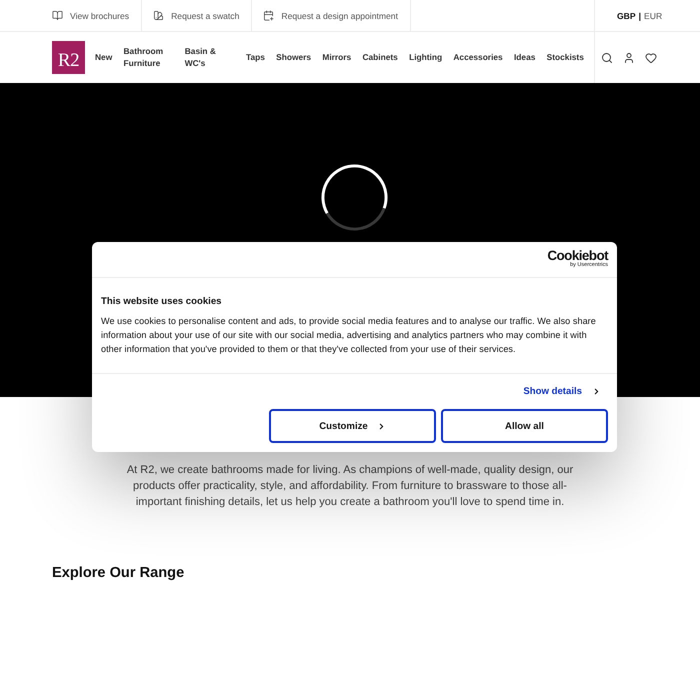  I want to click on currency-option: EUR, so click(653, 15).